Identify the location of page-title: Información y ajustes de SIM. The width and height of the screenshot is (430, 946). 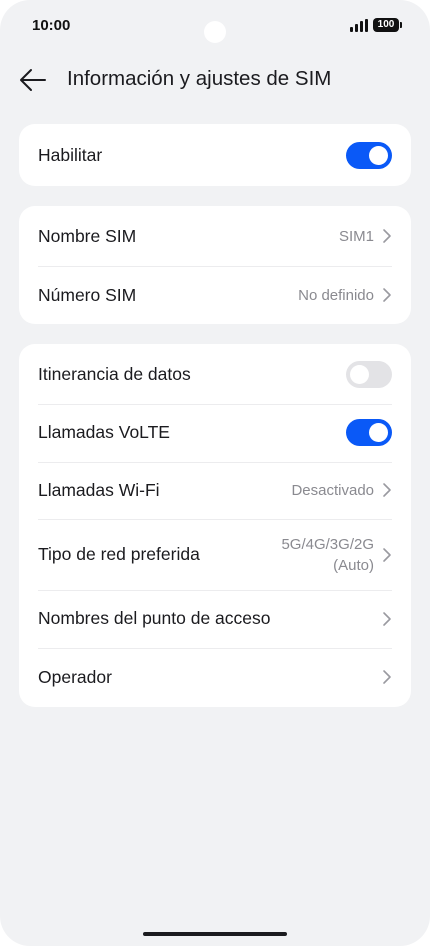
(199, 78).